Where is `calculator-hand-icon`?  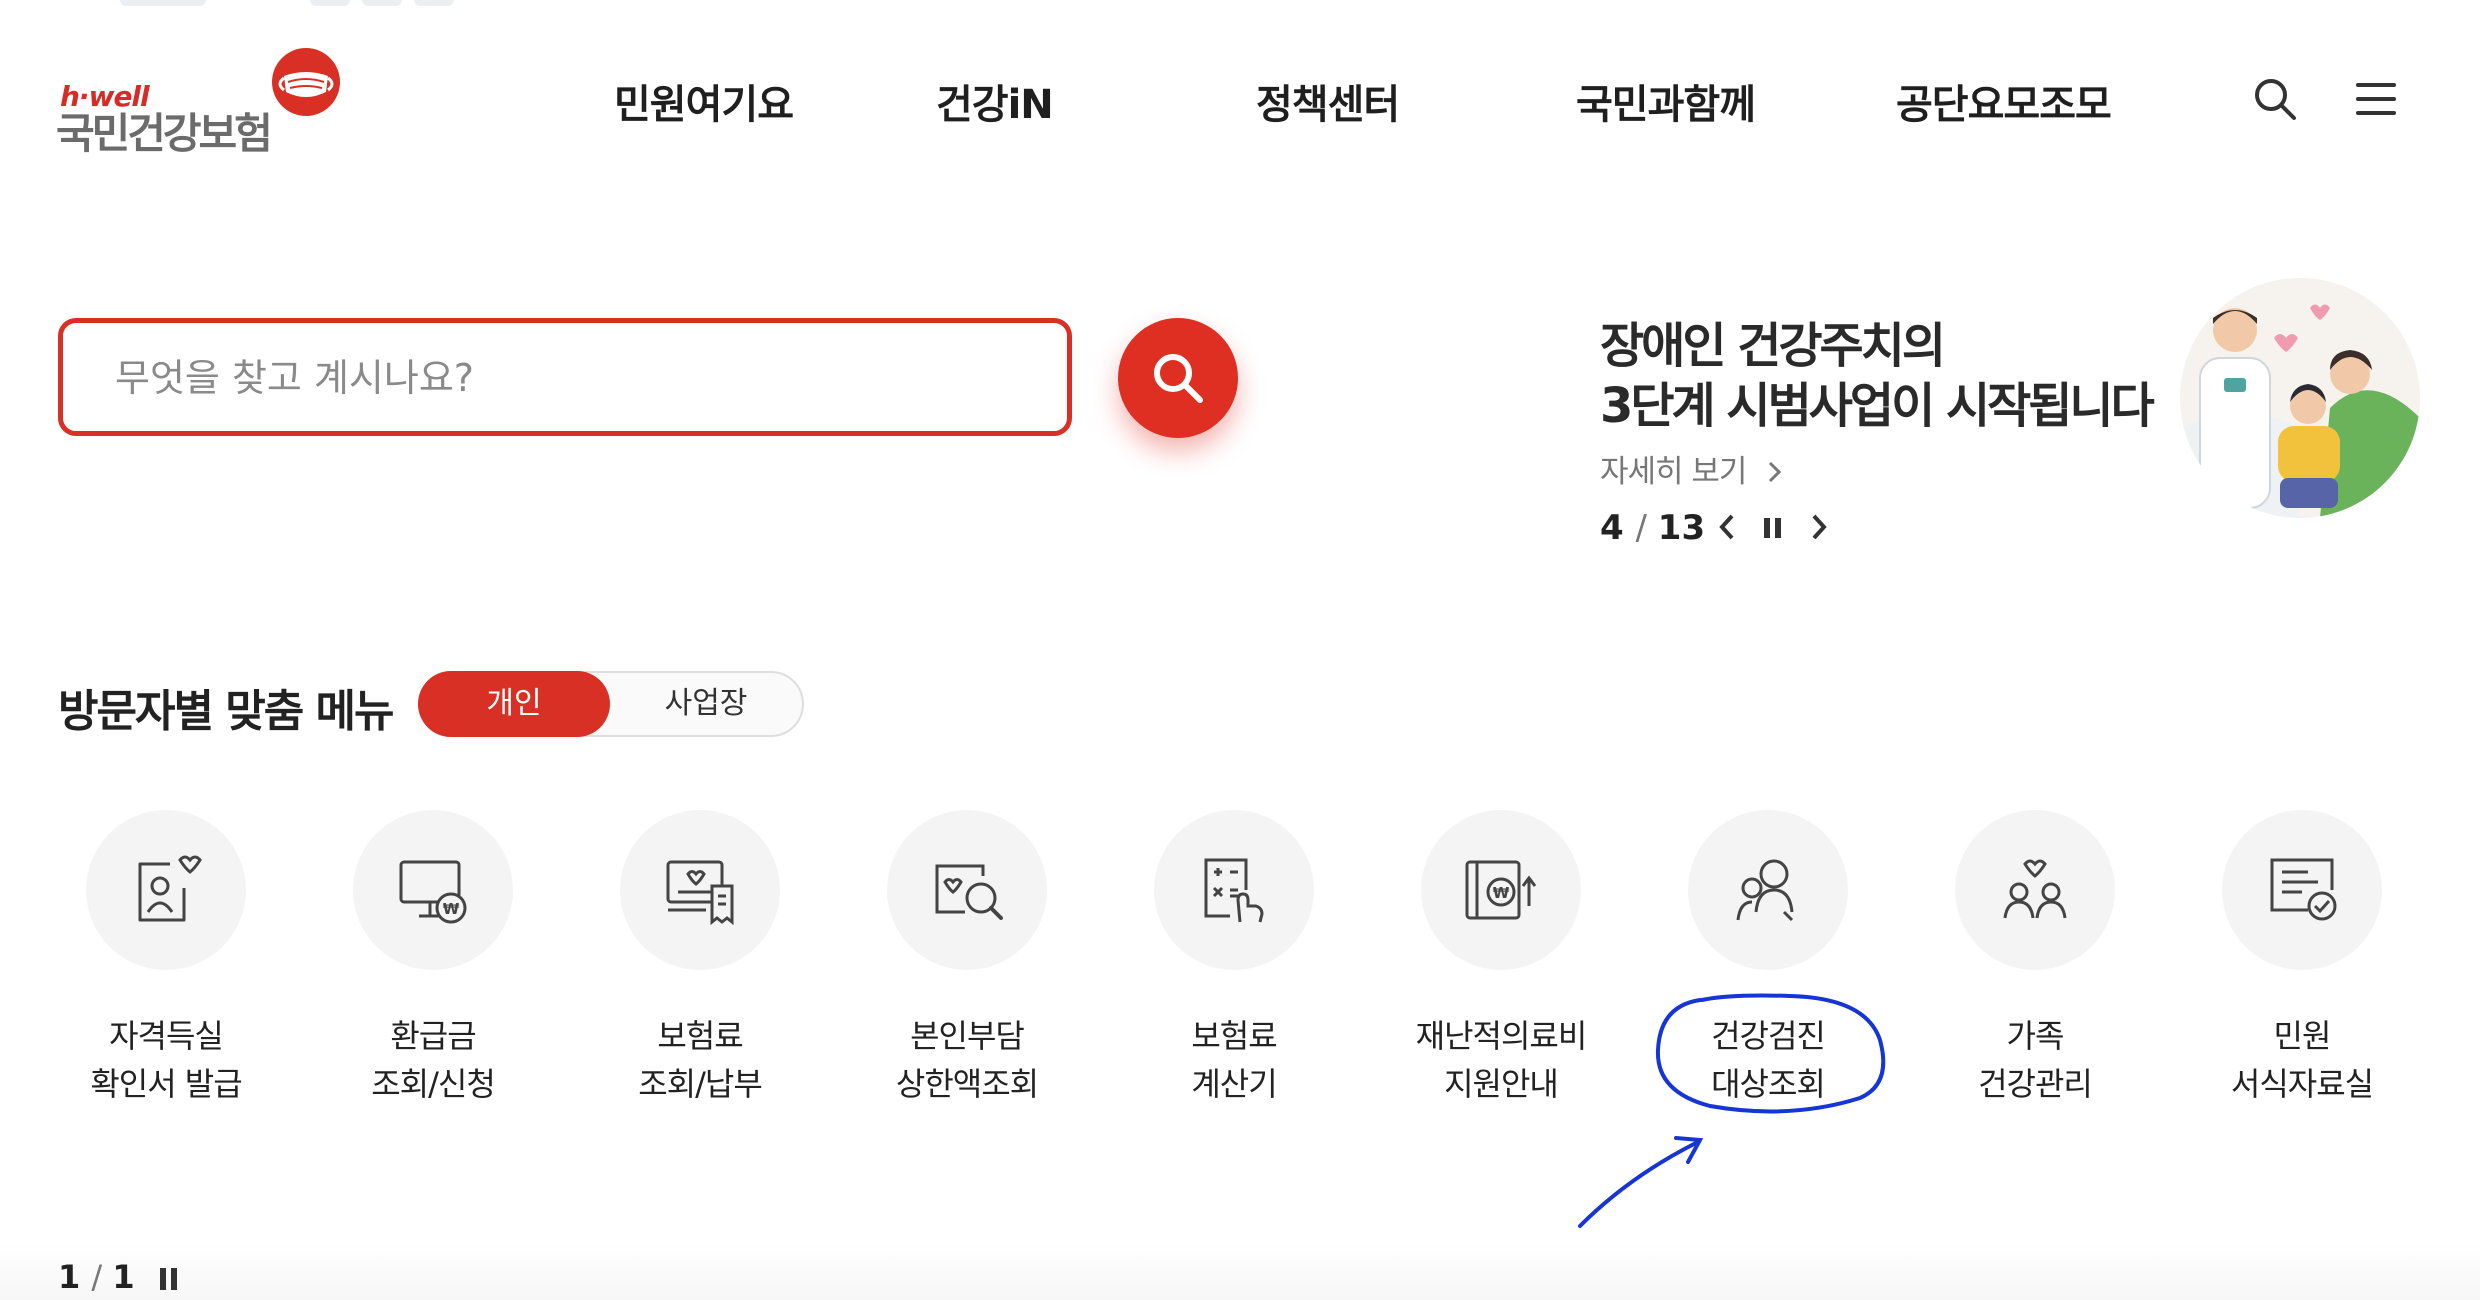
calculator-hand-icon is located at coordinates (1234, 890).